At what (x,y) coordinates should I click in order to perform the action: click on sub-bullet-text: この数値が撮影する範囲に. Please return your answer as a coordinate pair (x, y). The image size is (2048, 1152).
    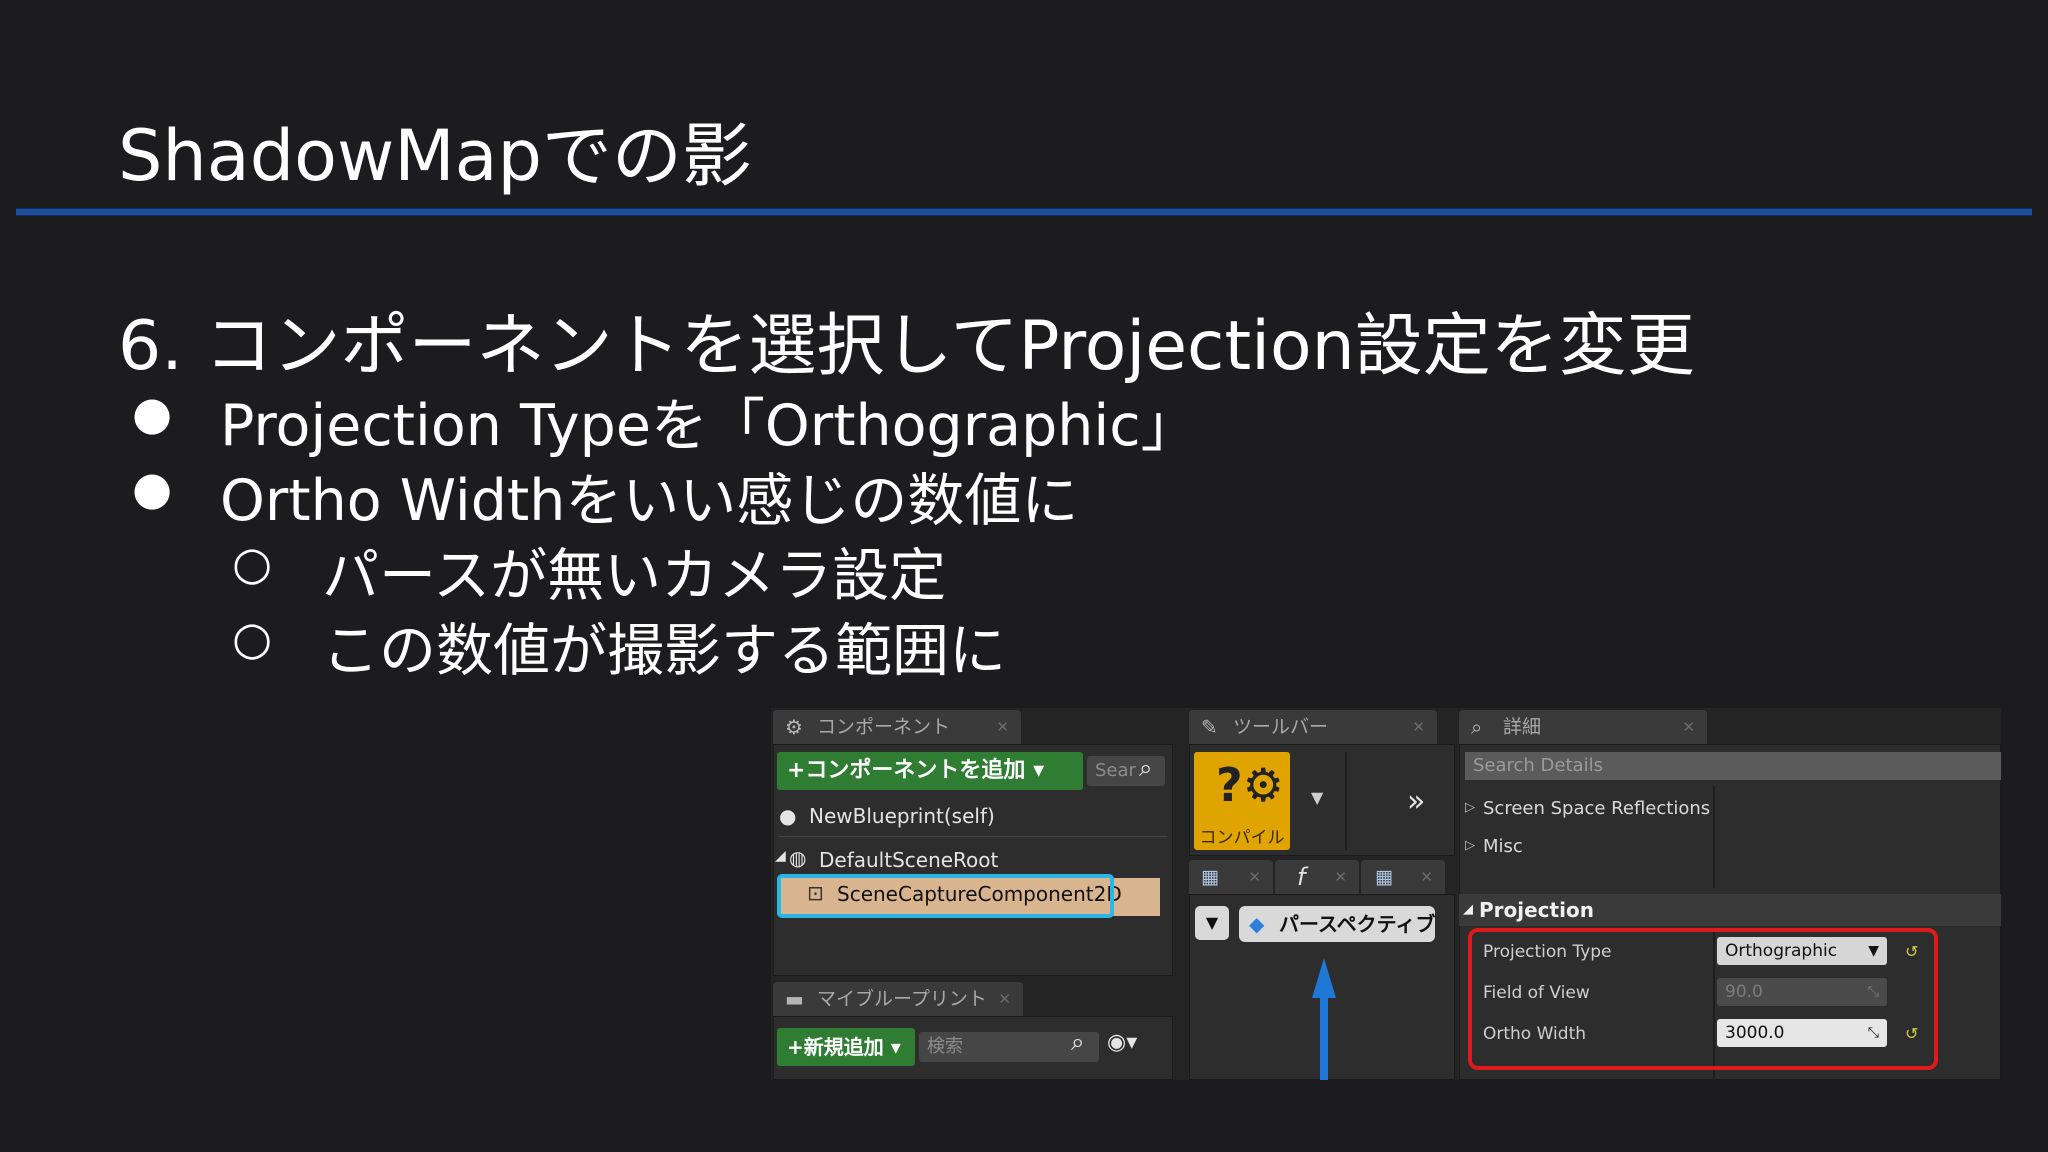
    Looking at the image, I should click on (664, 651).